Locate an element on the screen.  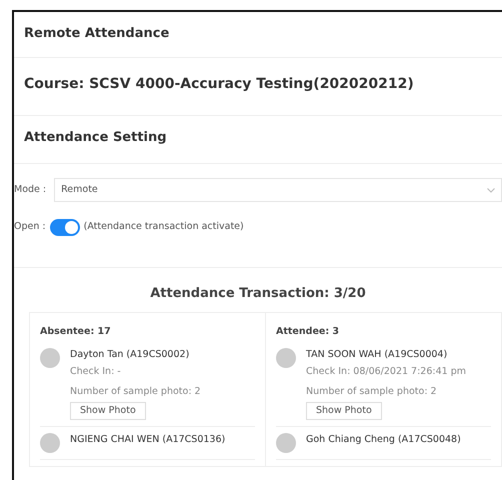
toggle-note: (Attendance transaction activate) is located at coordinates (164, 227).